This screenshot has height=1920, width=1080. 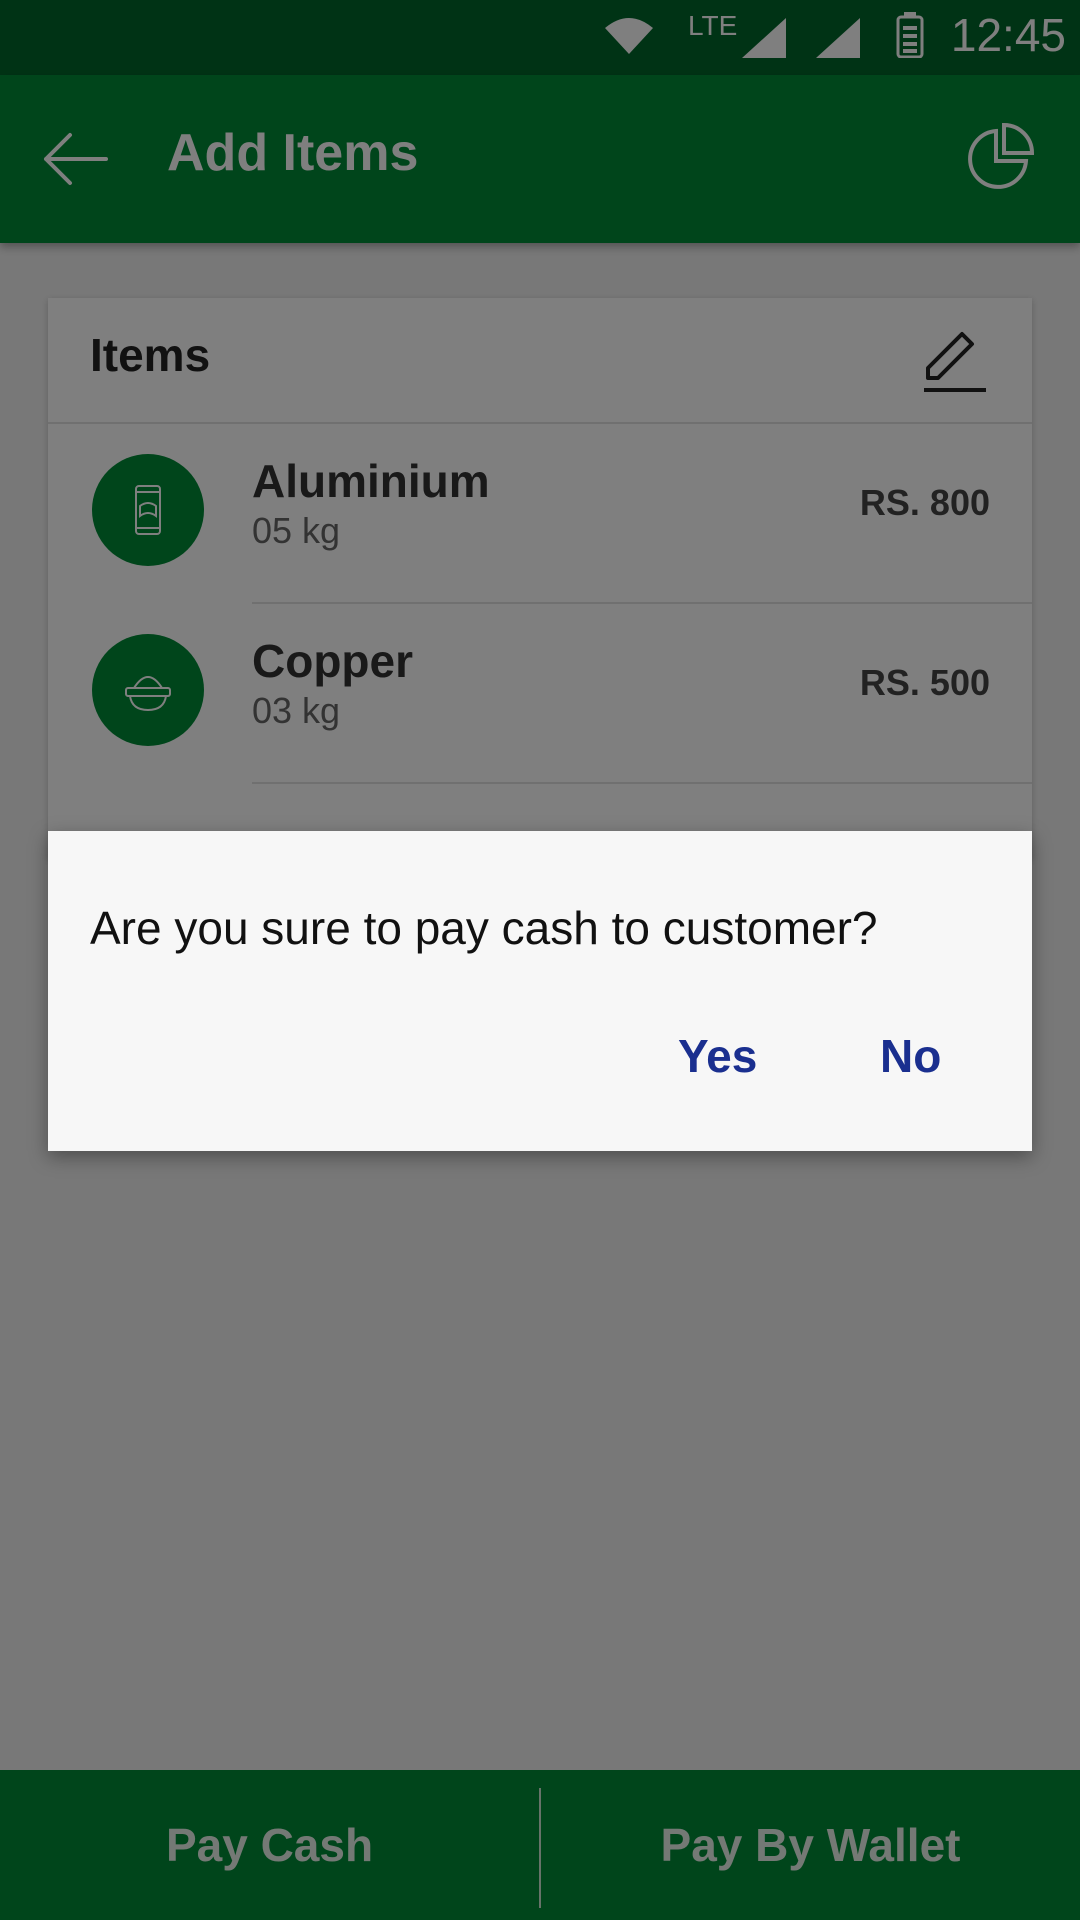 I want to click on yes-button: Yes, so click(x=717, y=1056).